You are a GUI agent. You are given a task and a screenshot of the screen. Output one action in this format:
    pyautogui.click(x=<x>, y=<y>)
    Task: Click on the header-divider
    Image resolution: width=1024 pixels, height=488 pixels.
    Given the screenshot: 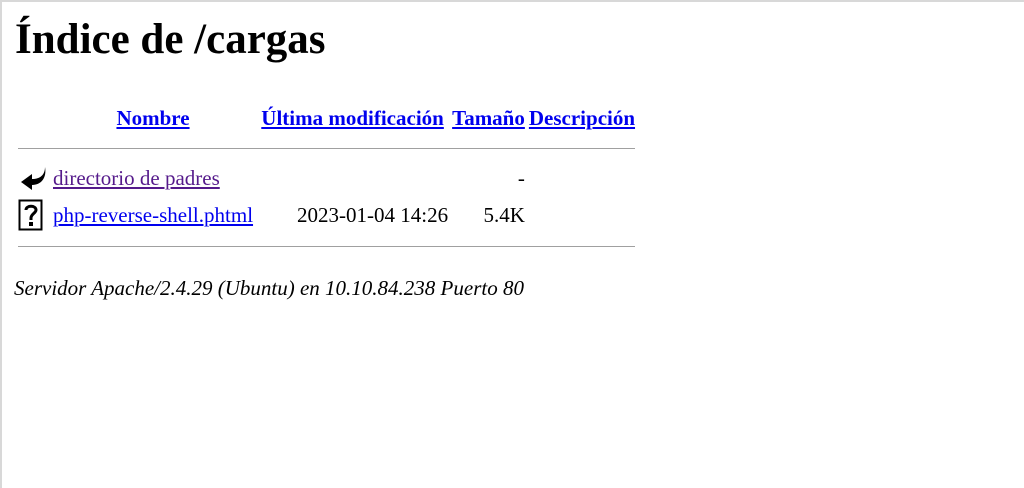 What is the action you would take?
    pyautogui.click(x=327, y=148)
    